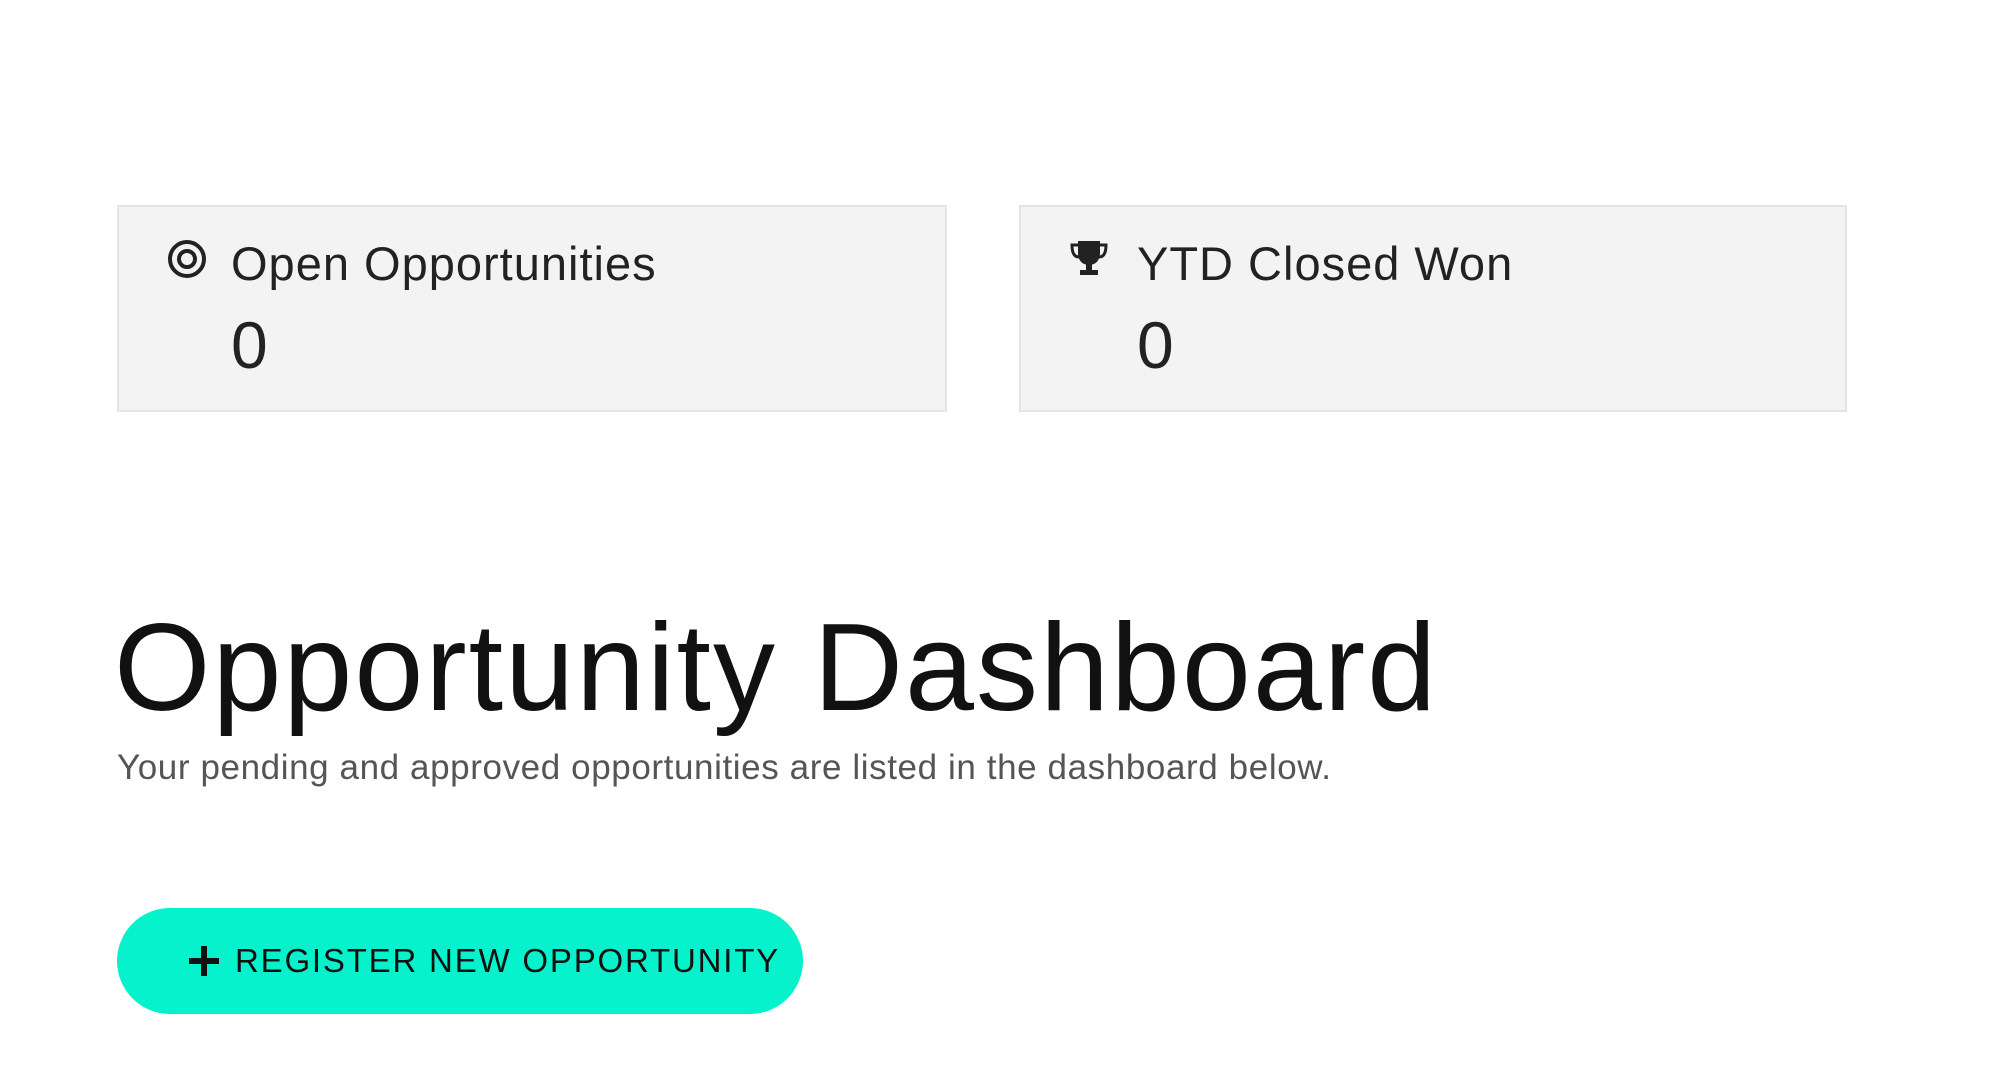  I want to click on register-new-opportunity-label: REGISTER NEW OPPORTUNITY, so click(507, 960).